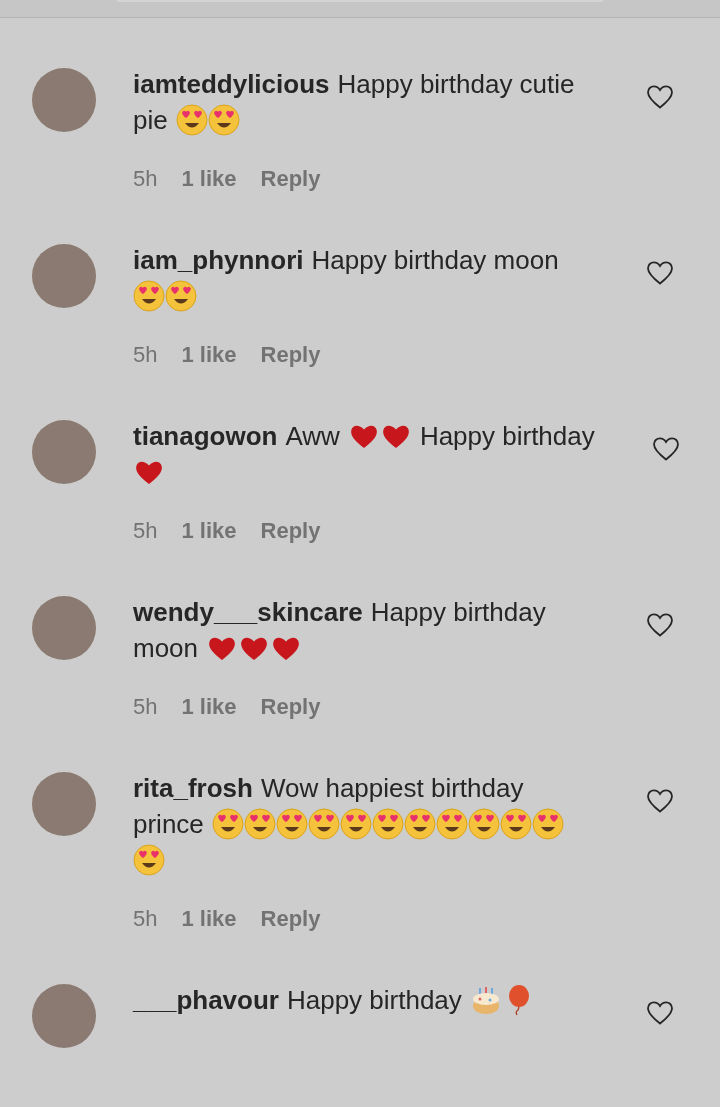  I want to click on username: tianagowon, so click(205, 436).